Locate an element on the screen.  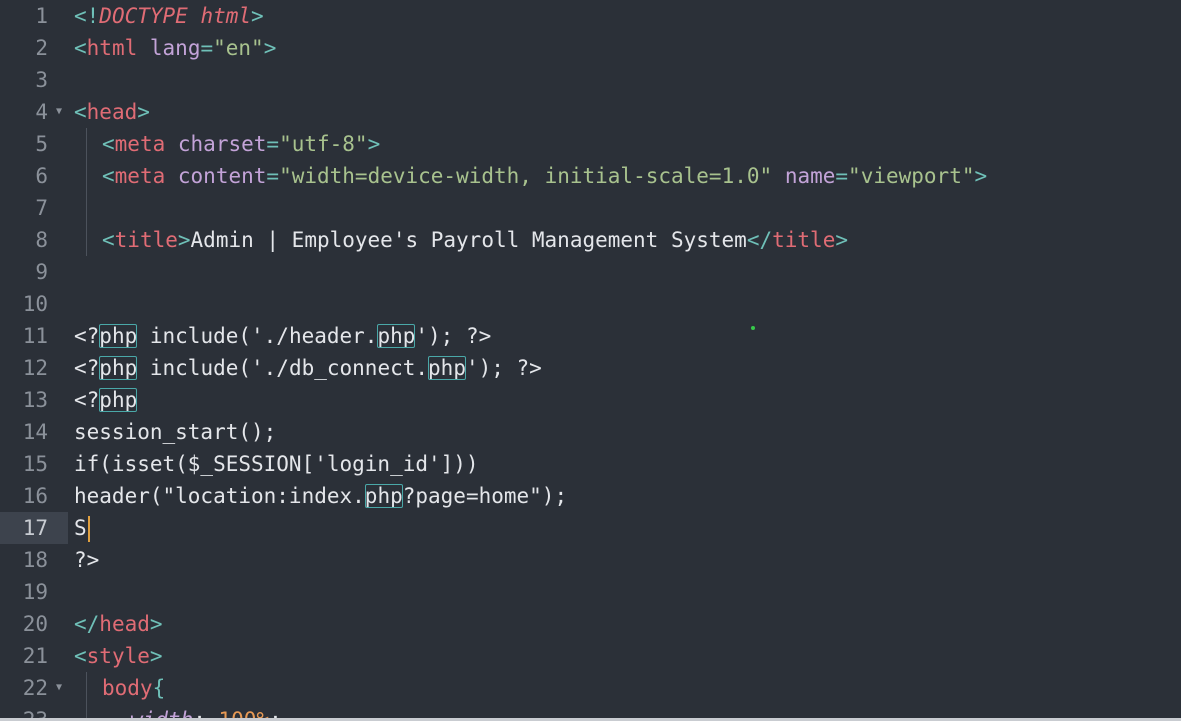
line-content: <?php is located at coordinates (106, 400).